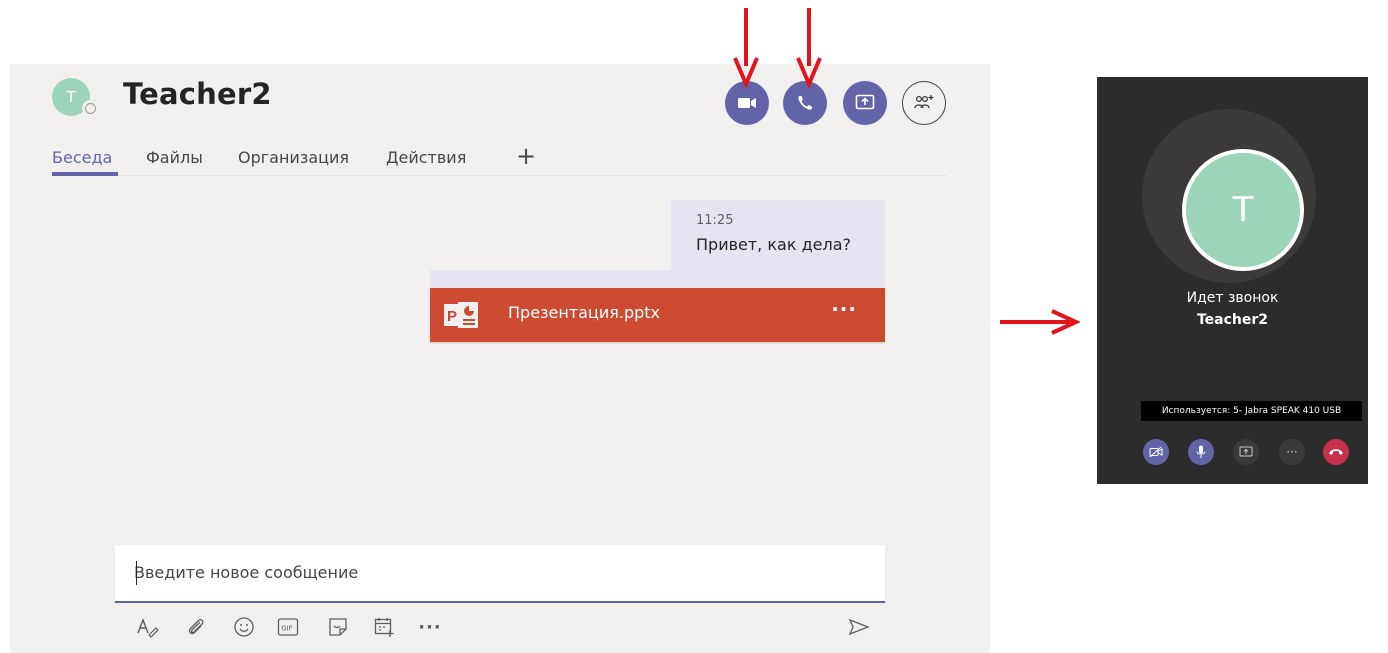 The height and width of the screenshot is (653, 1388). I want to click on add-people-button, so click(924, 103).